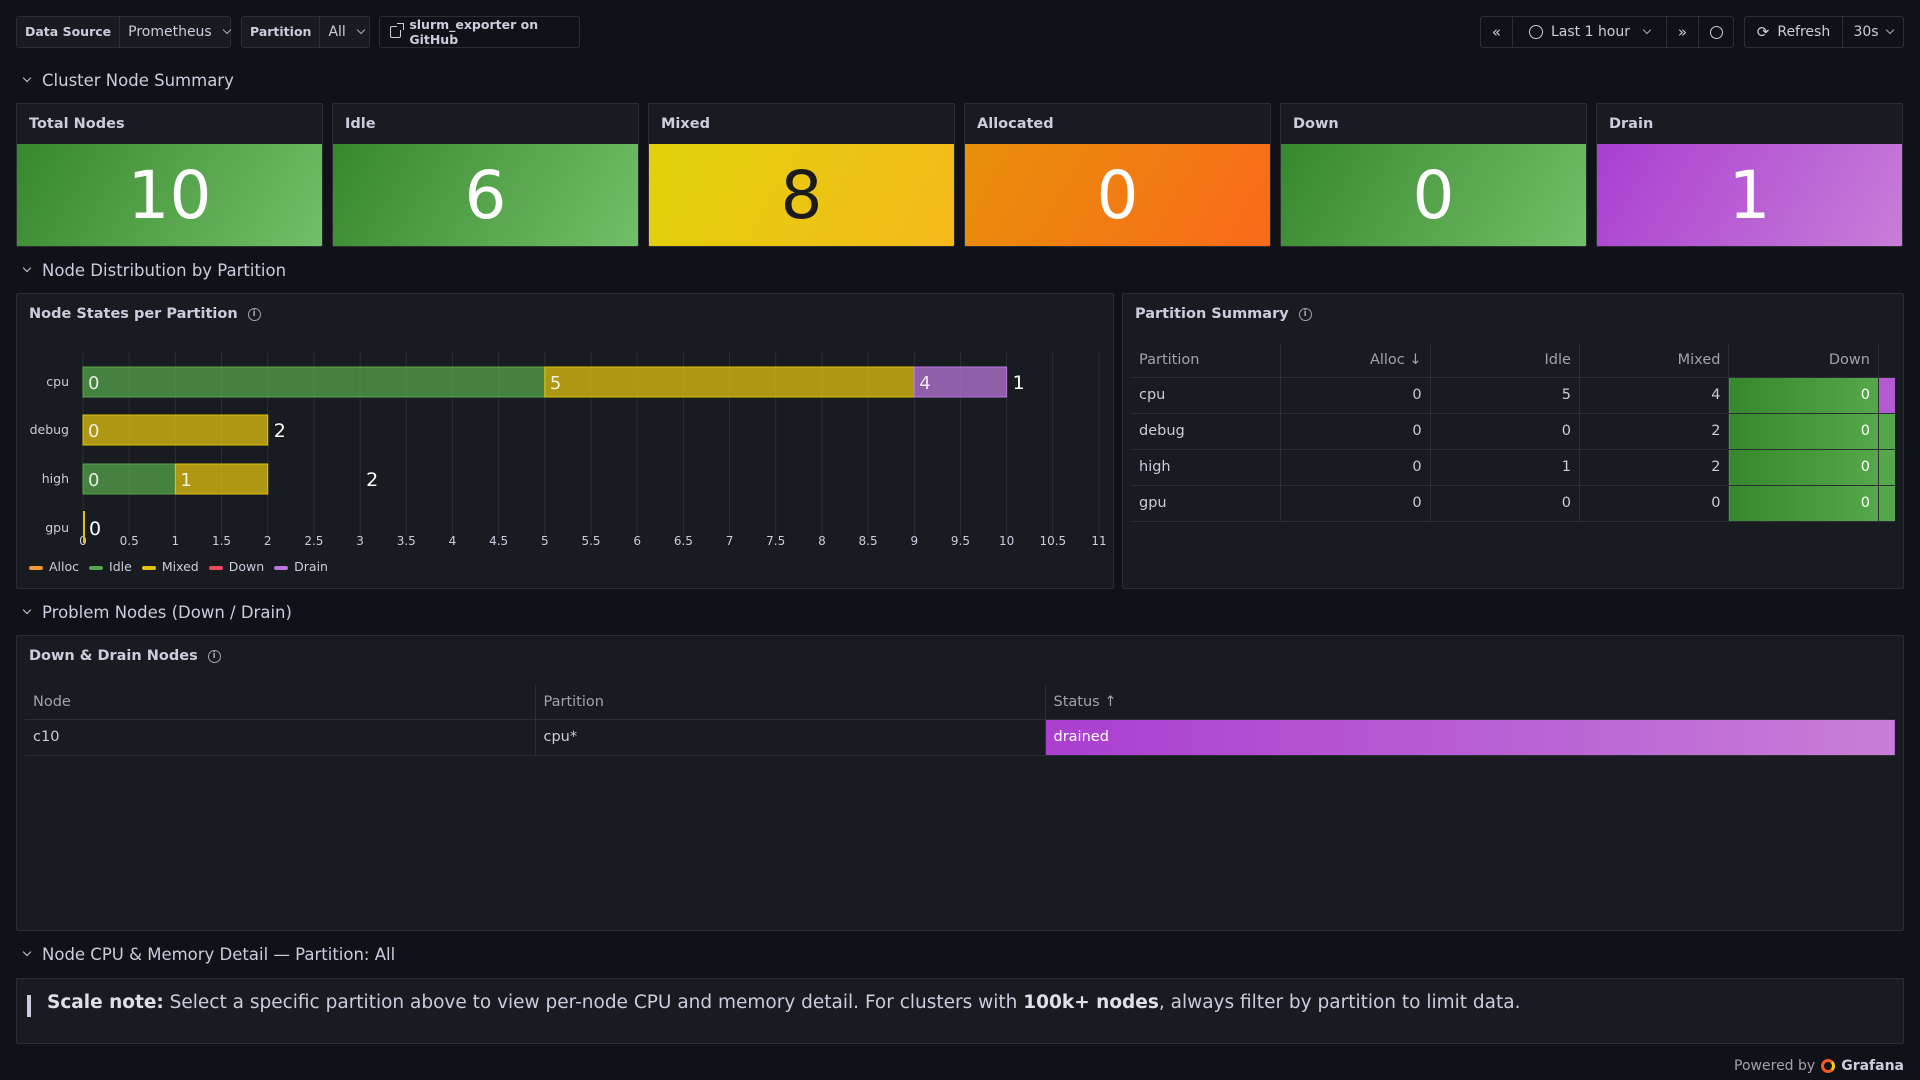  I want to click on chart-legend: Alloc Idle Mixed Down Drain, so click(178, 566).